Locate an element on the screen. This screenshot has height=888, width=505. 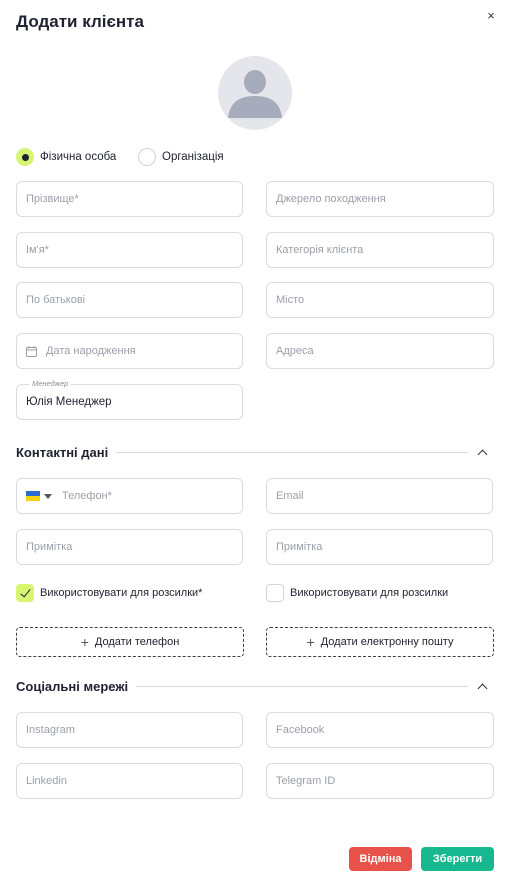
source-input: Джерело походження is located at coordinates (380, 199).